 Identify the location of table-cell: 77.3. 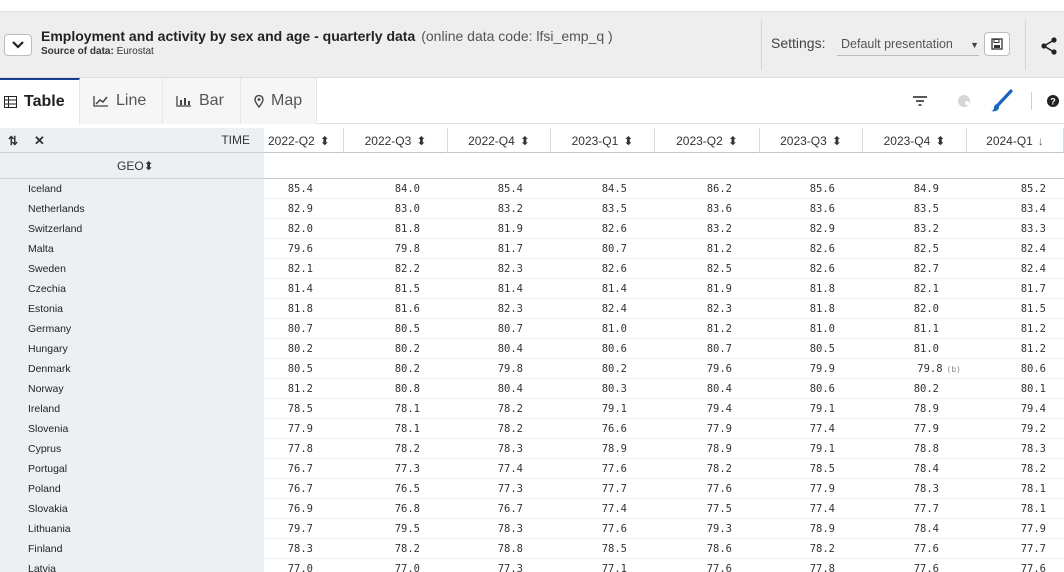
(382, 469).